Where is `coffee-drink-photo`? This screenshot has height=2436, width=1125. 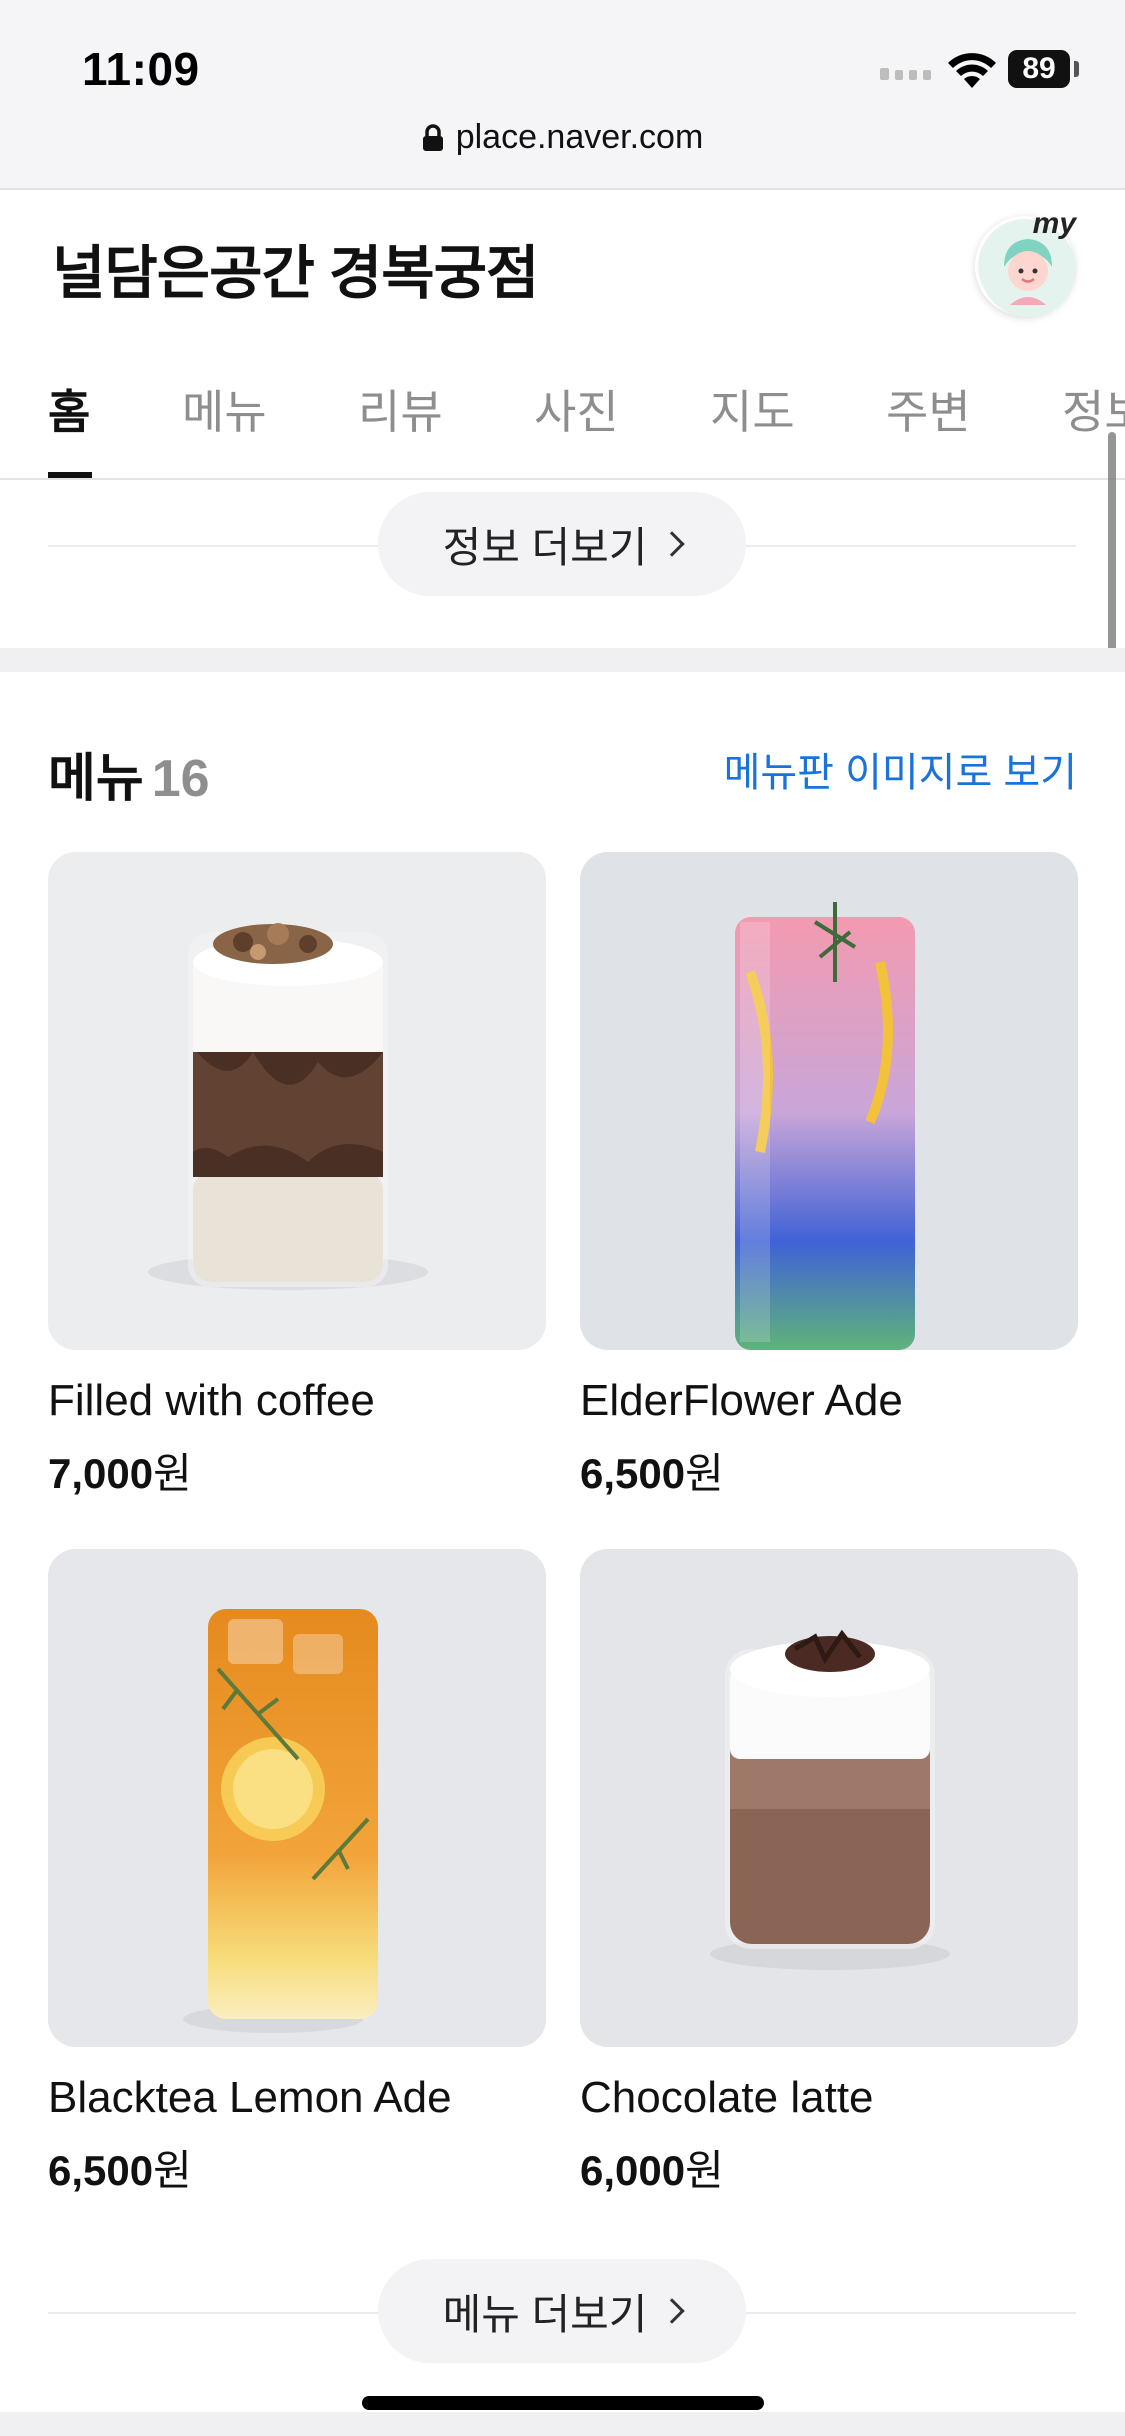
coffee-drink-photo is located at coordinates (297, 1101).